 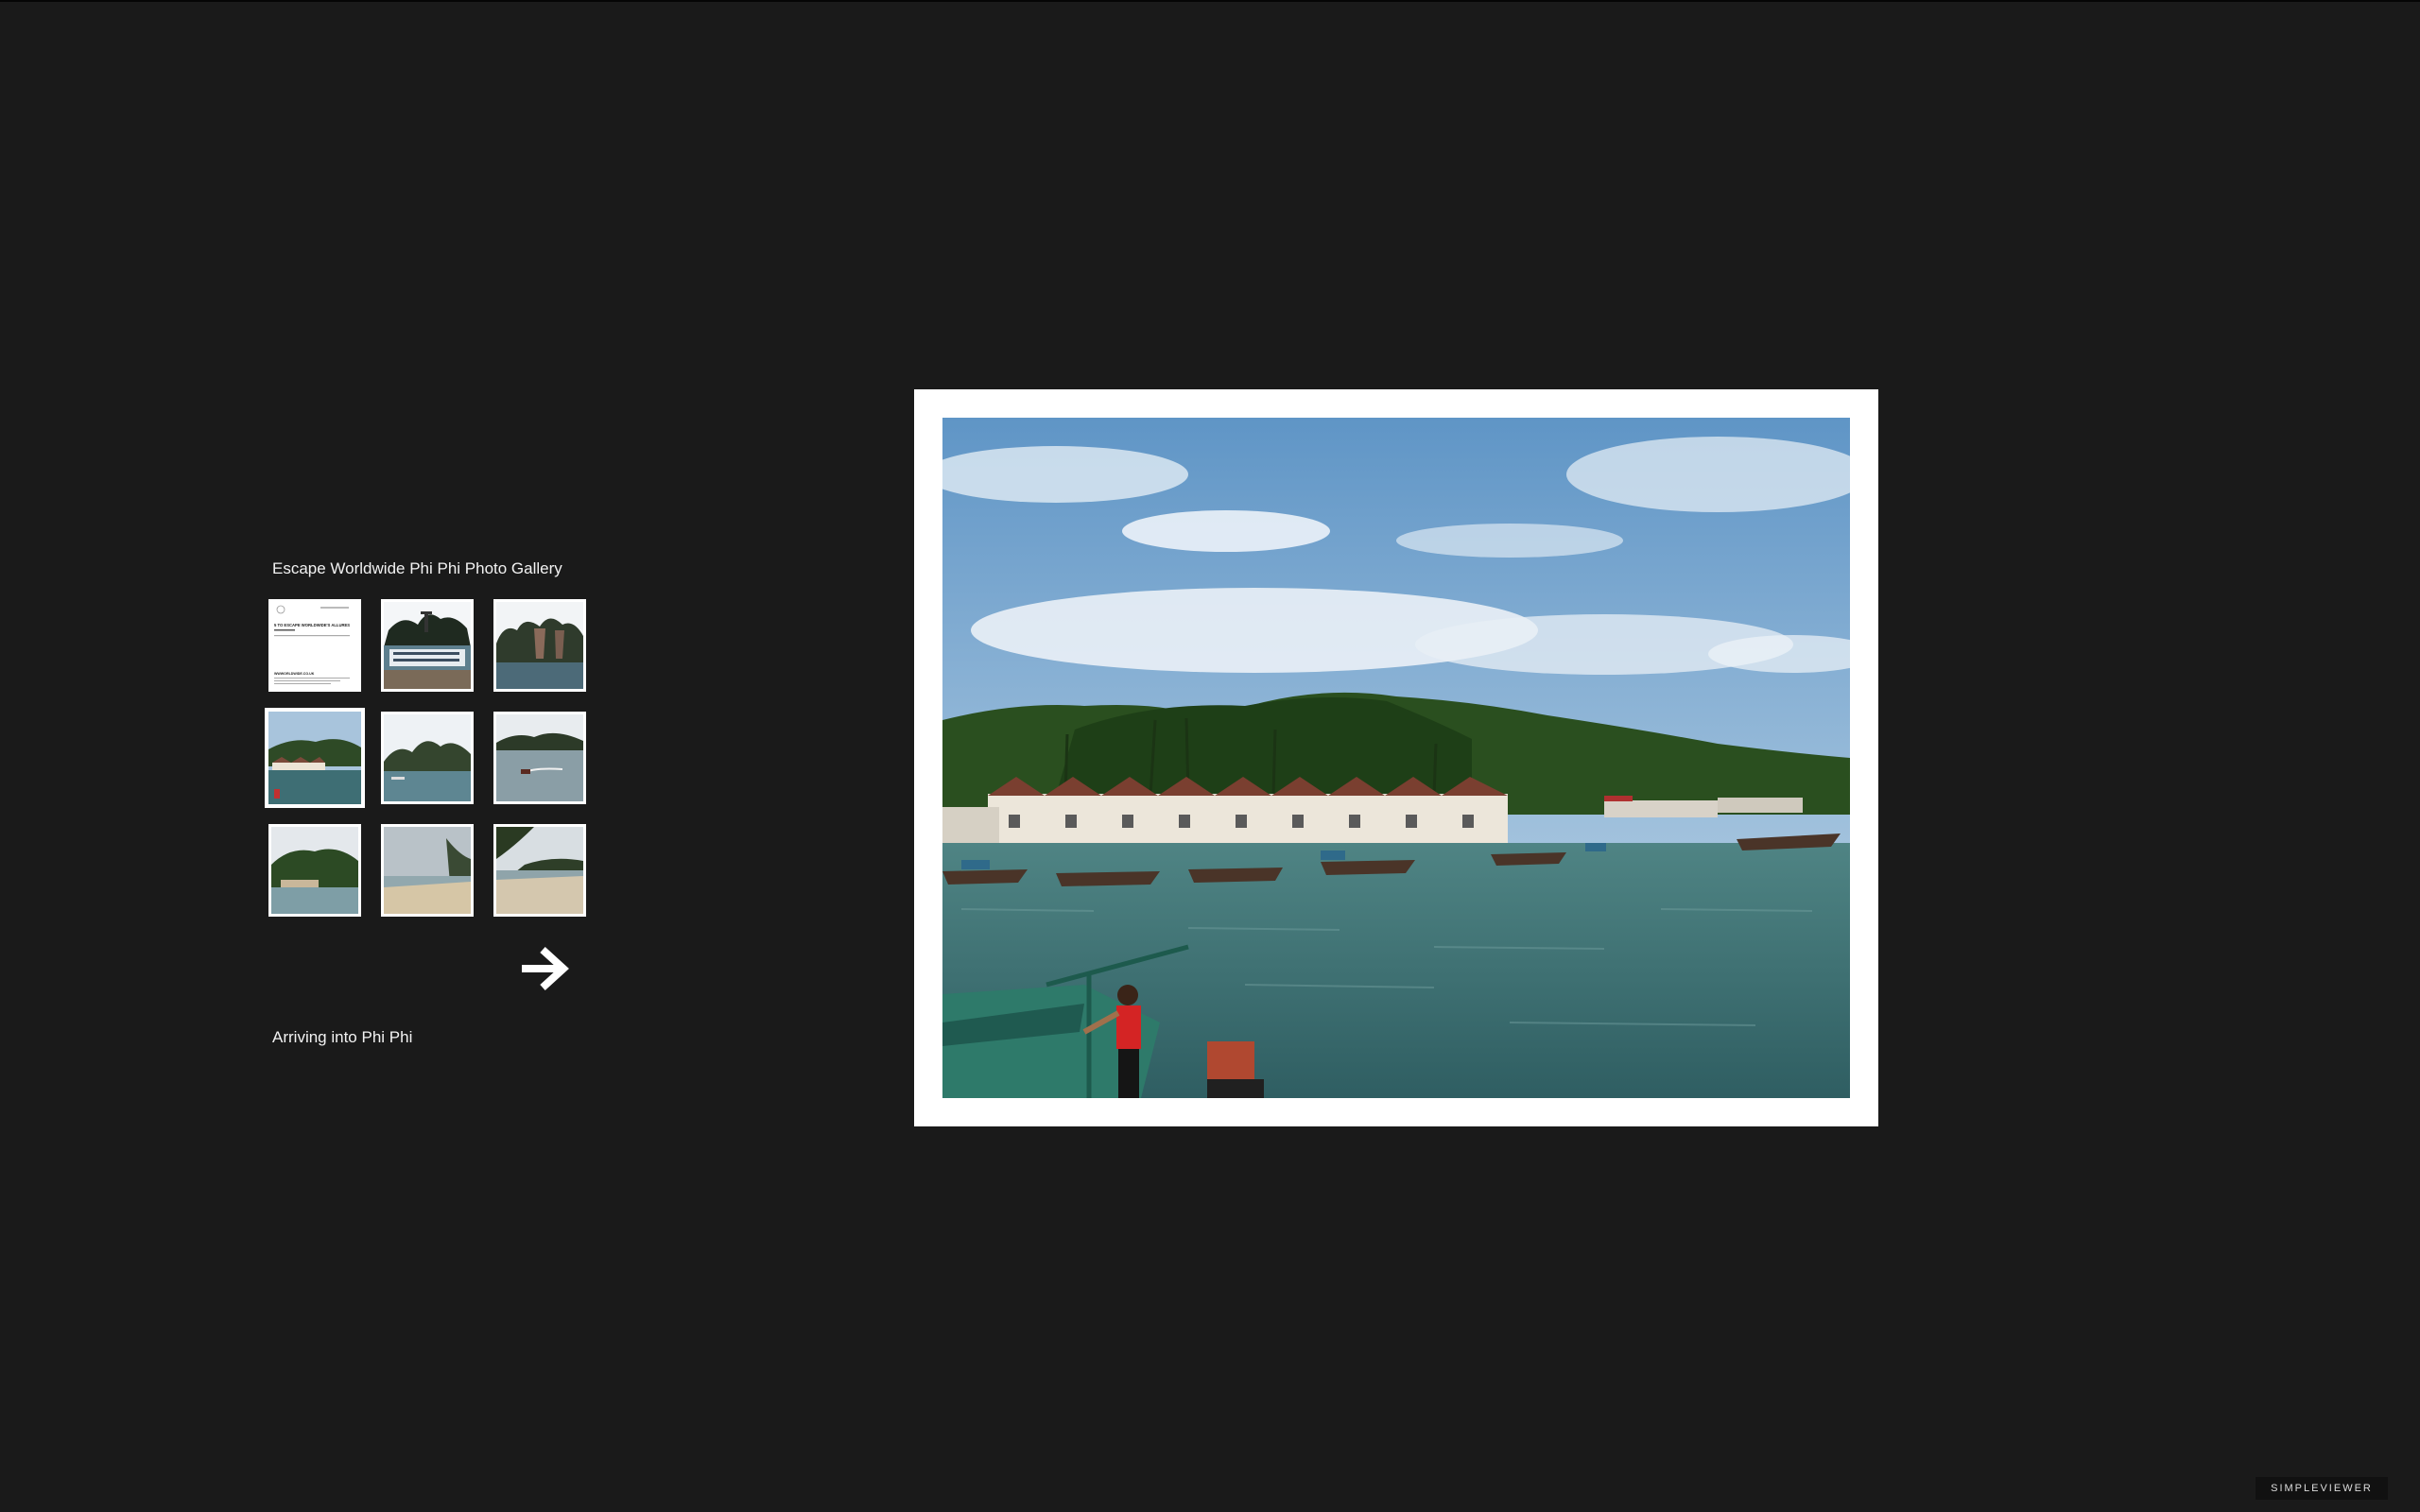 I want to click on next-page-button, so click(x=544, y=968).